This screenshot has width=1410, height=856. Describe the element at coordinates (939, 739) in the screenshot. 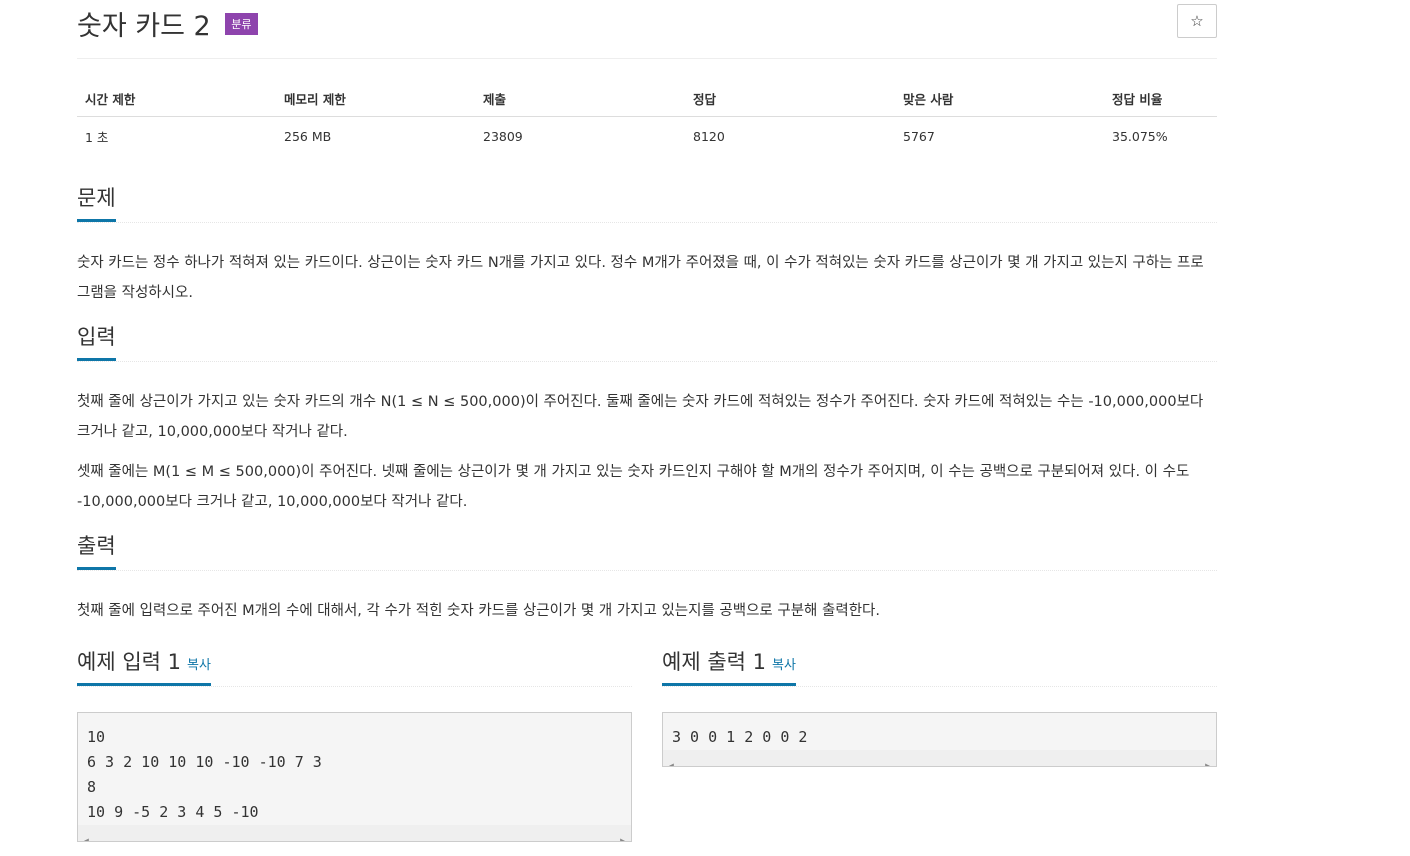

I see `sample-output-box: 3 0 0 1 2 0 0 2 ◀ ▶` at that location.